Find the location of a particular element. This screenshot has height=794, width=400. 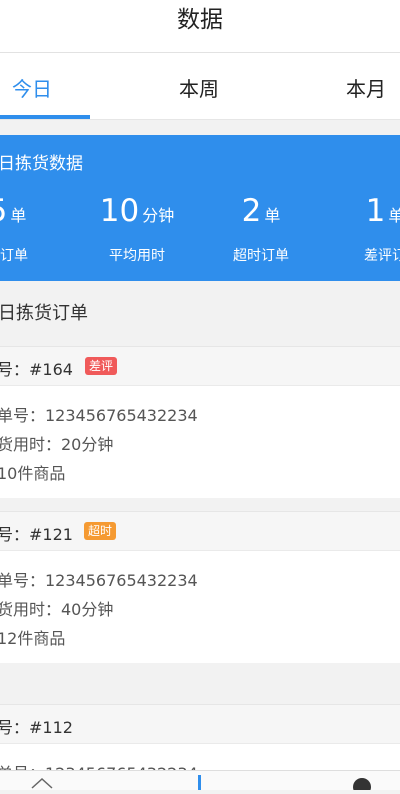

pick-time-line: 货用时：20分钟 is located at coordinates (57, 444).